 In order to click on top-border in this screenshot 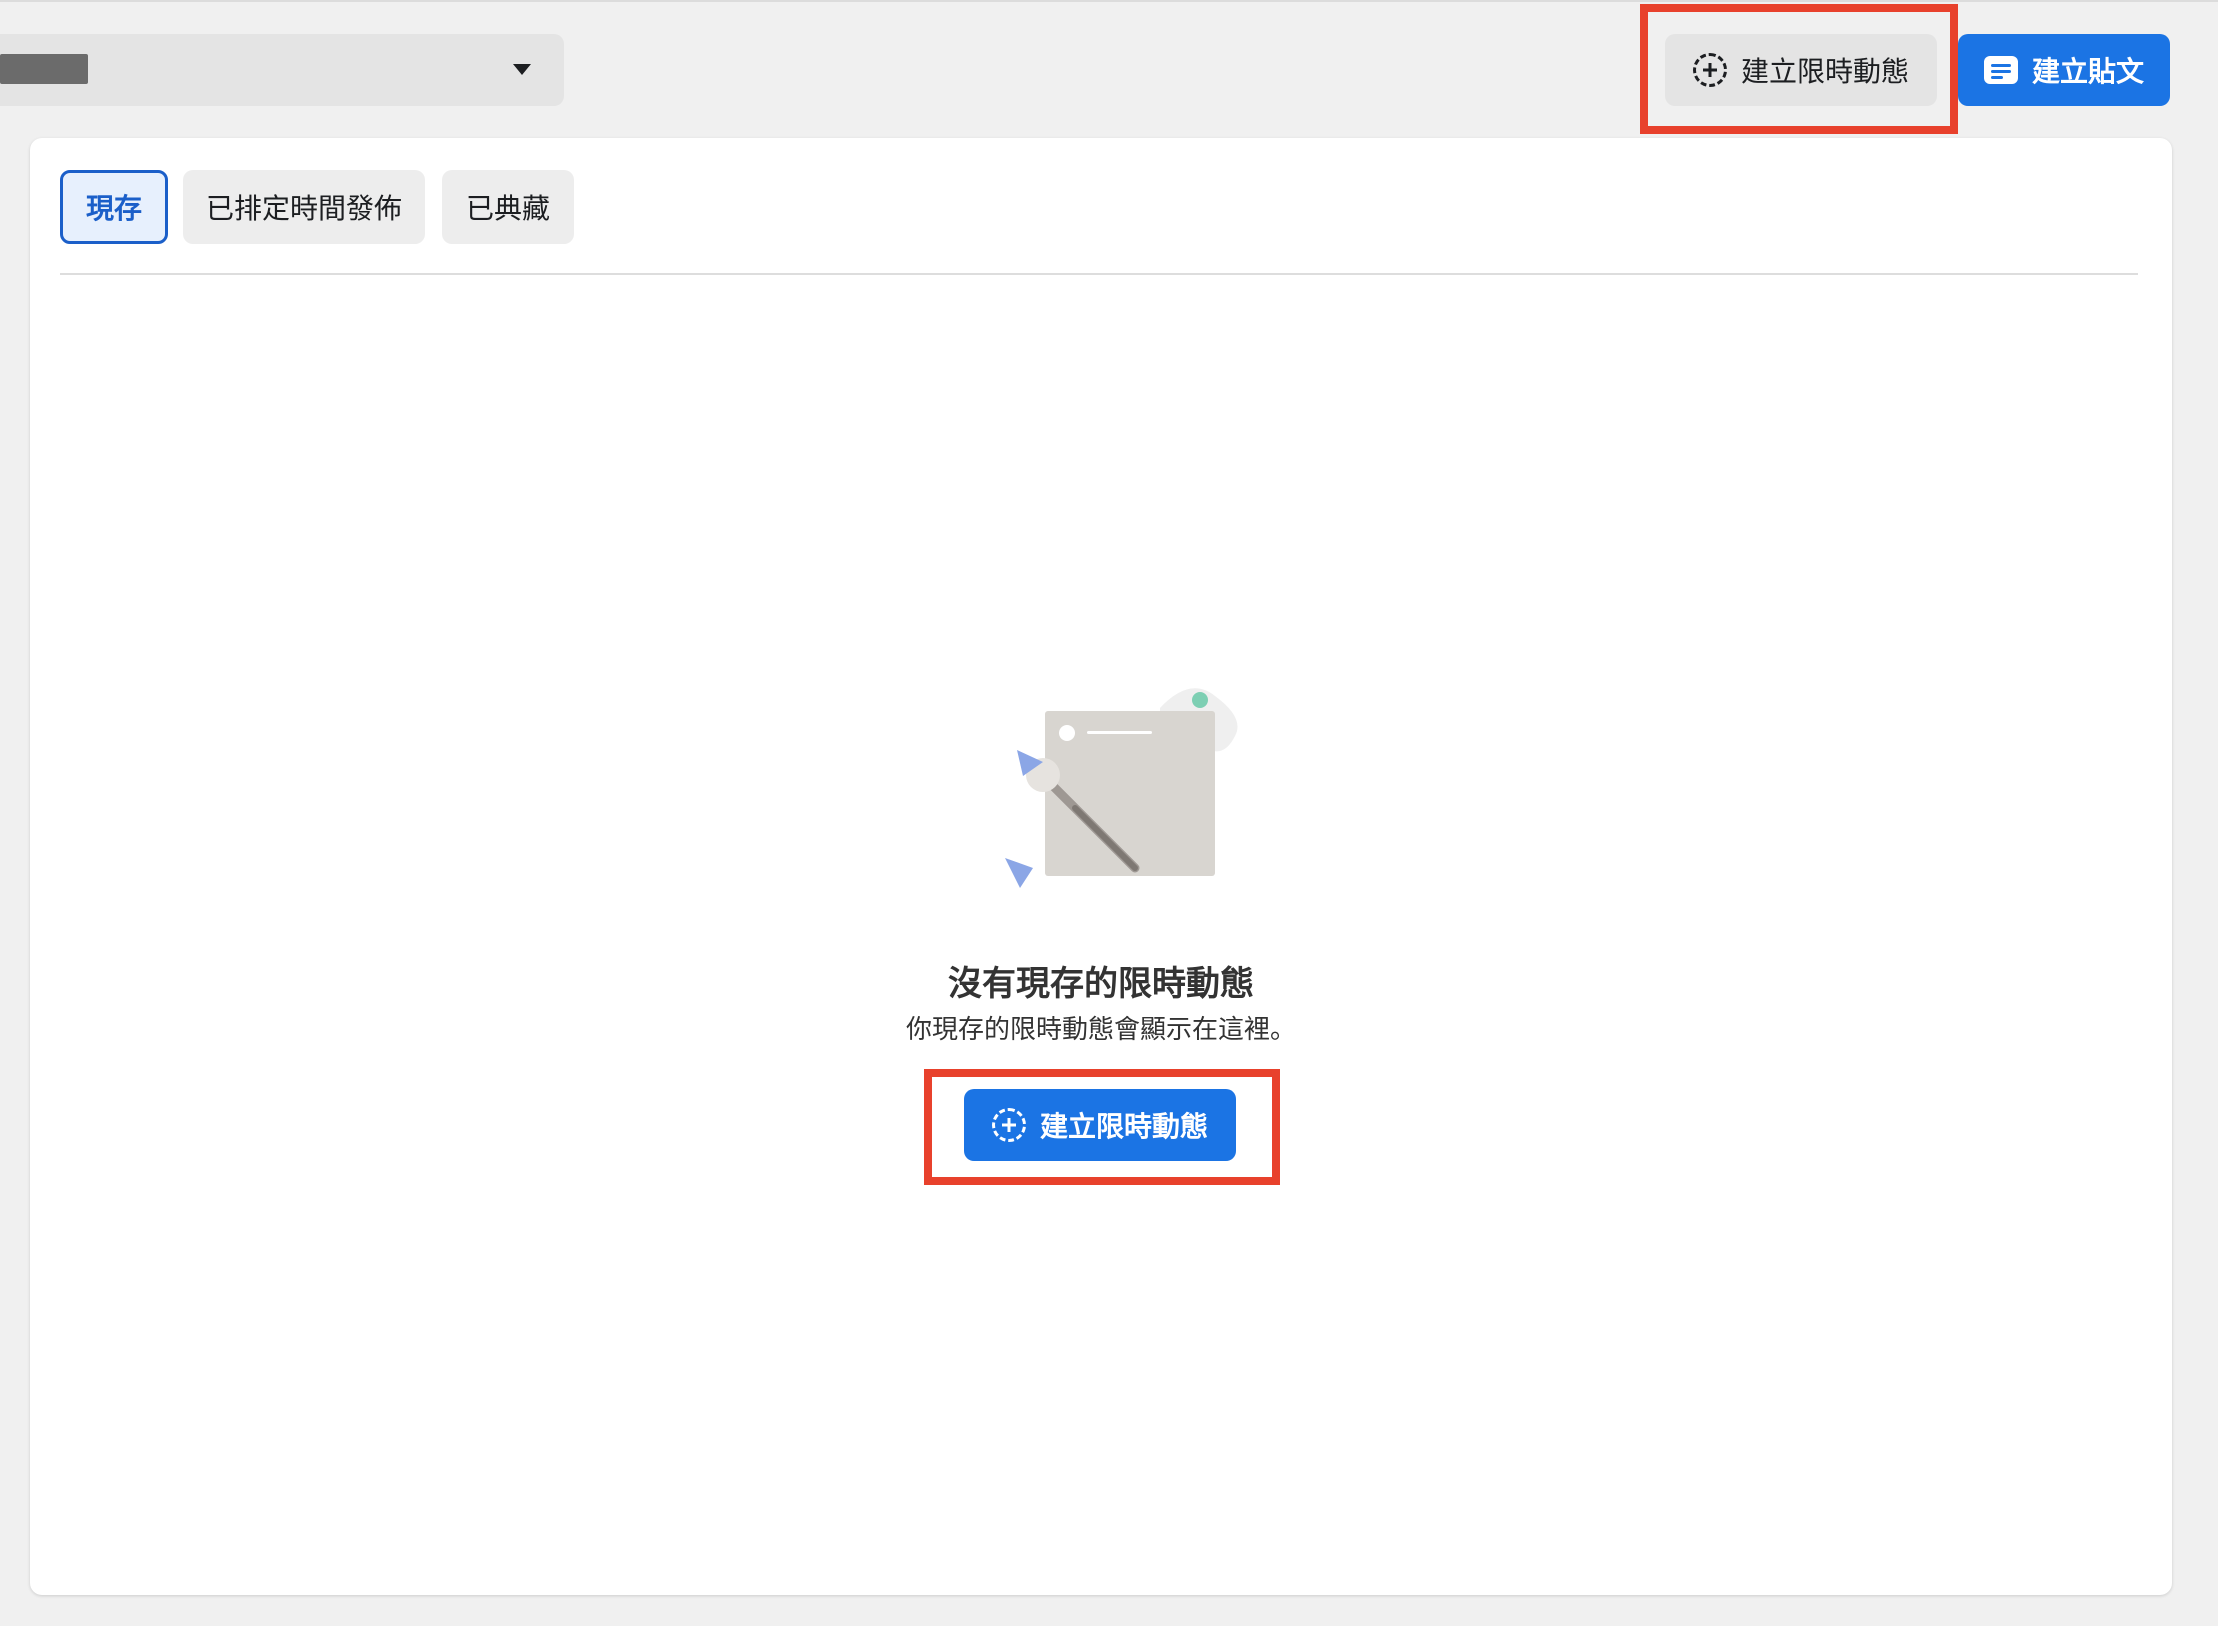, I will do `click(1109, 1)`.